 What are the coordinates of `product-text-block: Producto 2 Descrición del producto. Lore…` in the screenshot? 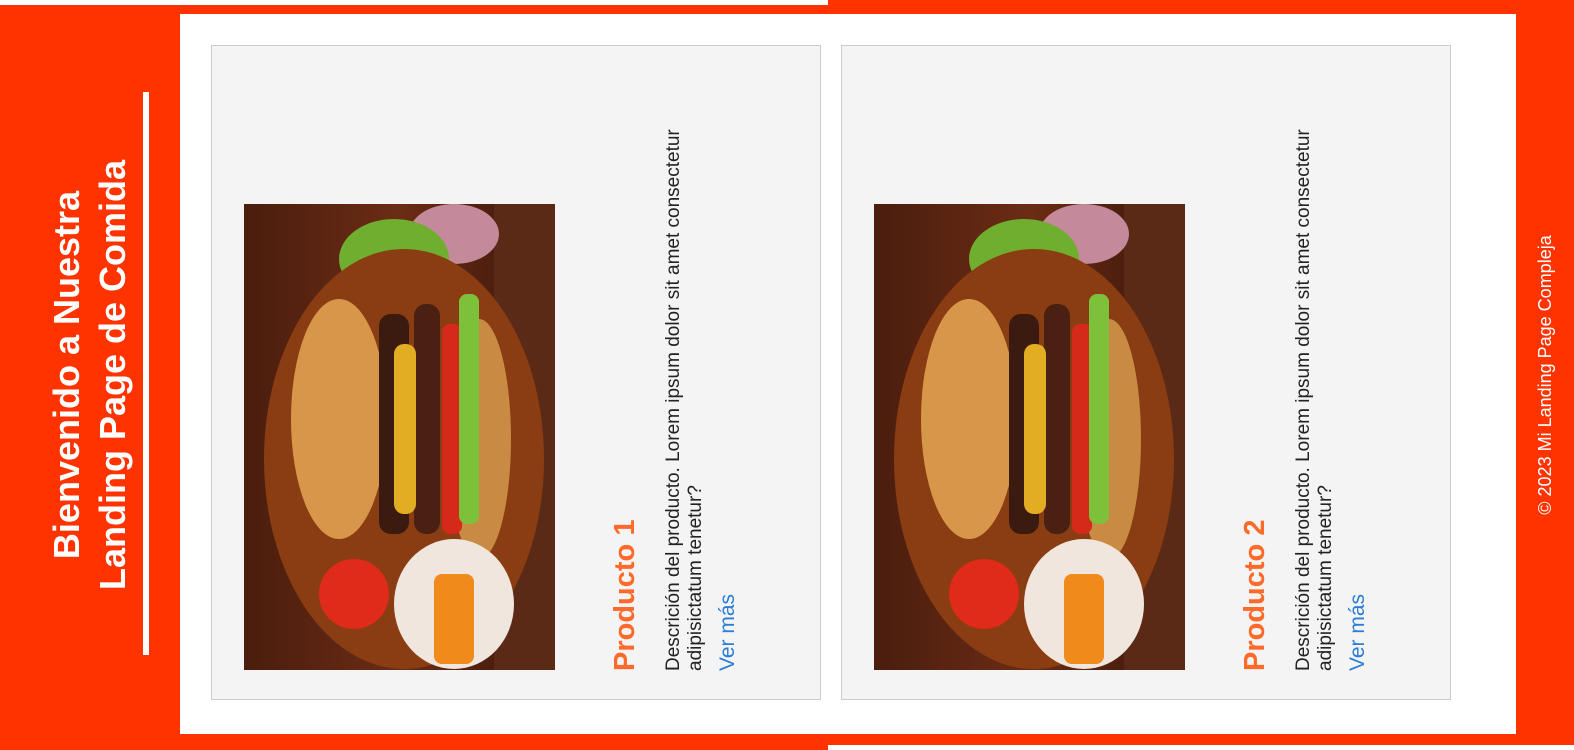 It's located at (1337, 381).